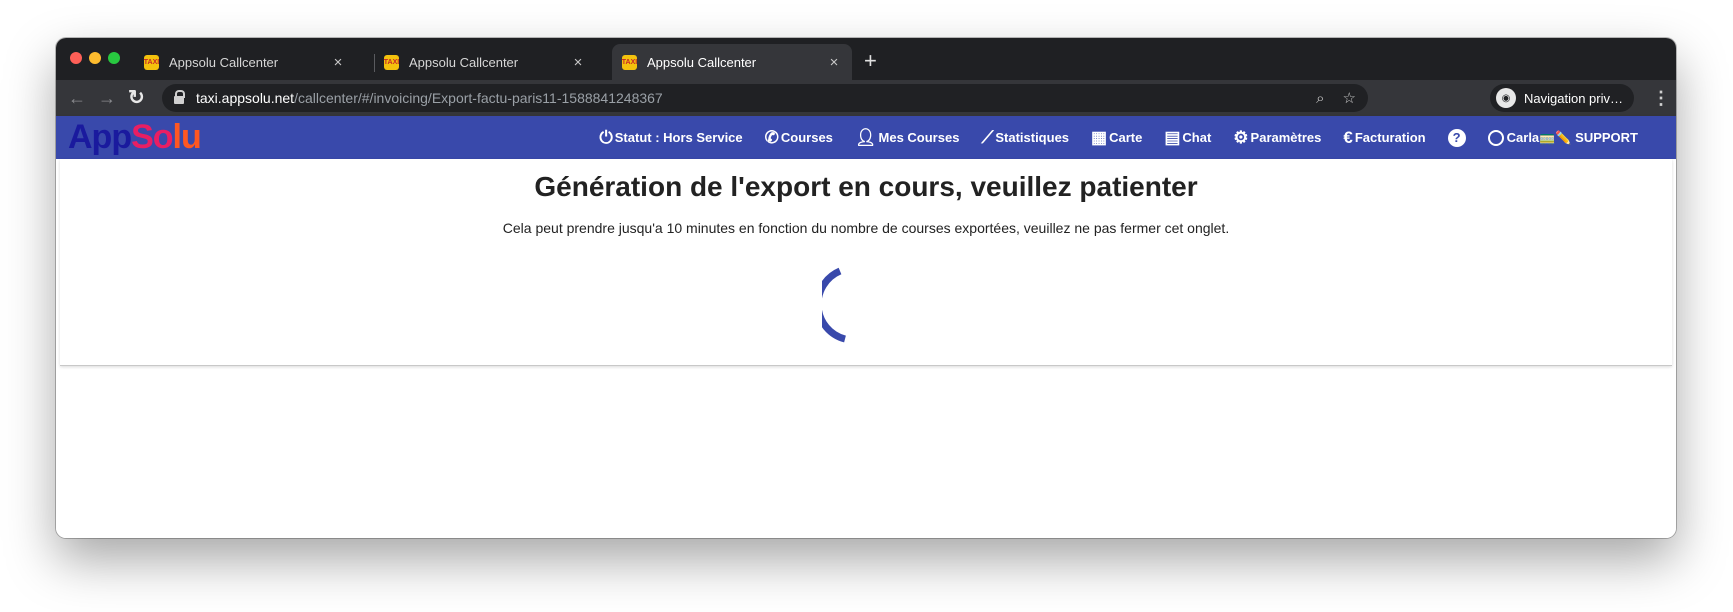 Image resolution: width=1733 pixels, height=612 pixels. What do you see at coordinates (1506, 98) in the screenshot?
I see `incognito-icon: ◉` at bounding box center [1506, 98].